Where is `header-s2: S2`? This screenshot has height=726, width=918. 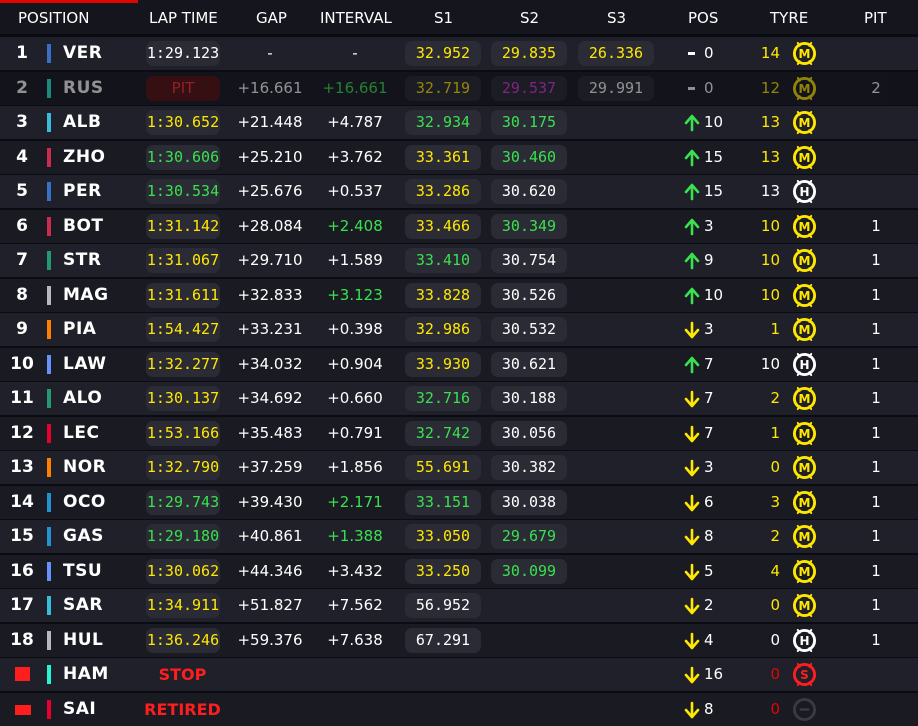 header-s2: S2 is located at coordinates (529, 17).